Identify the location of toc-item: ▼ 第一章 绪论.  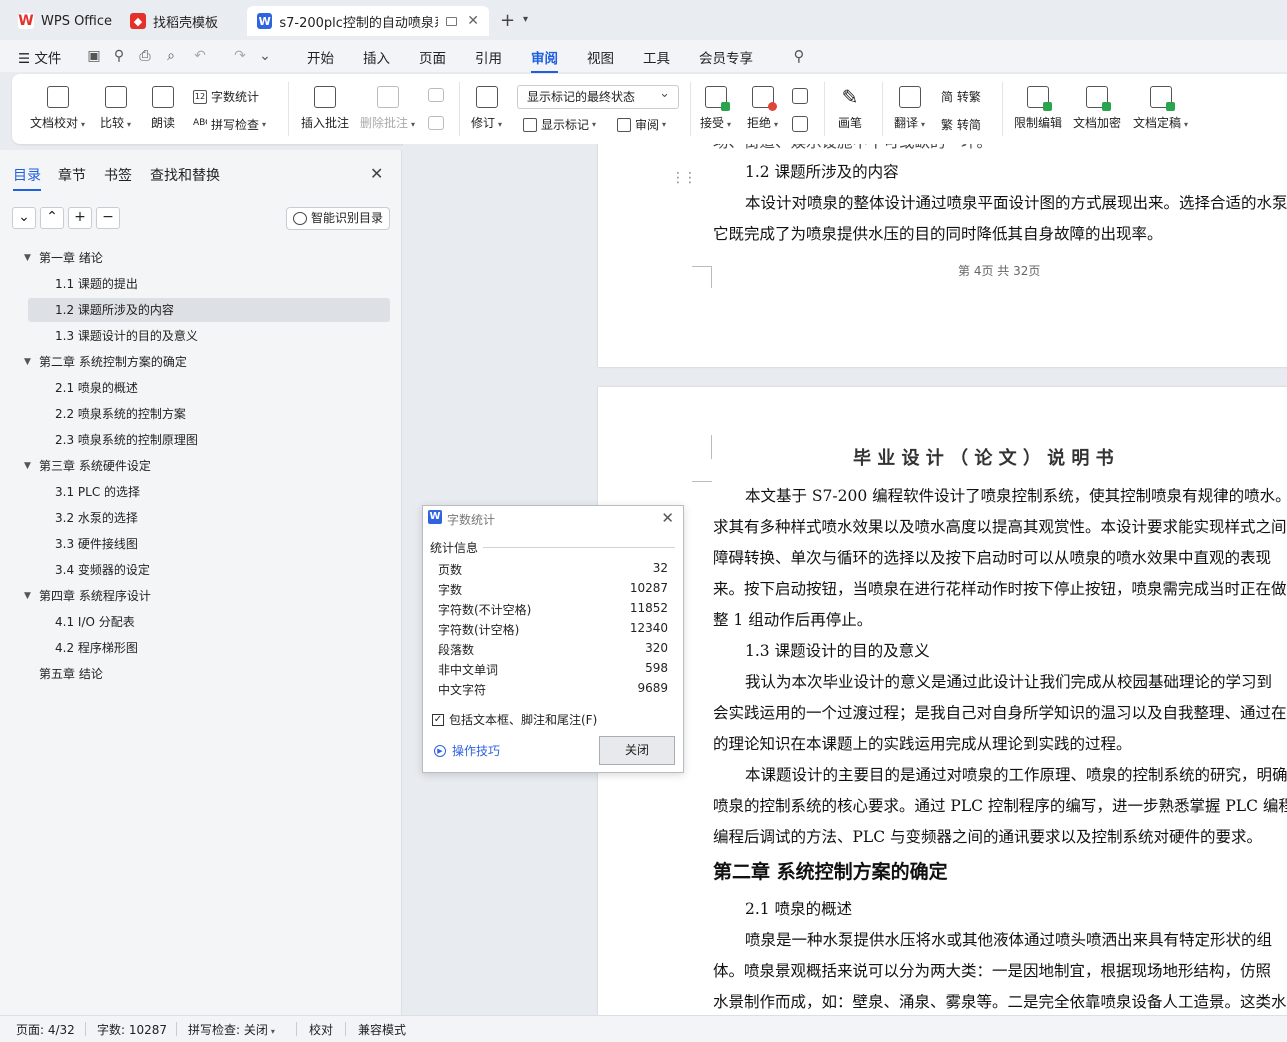
(207, 258).